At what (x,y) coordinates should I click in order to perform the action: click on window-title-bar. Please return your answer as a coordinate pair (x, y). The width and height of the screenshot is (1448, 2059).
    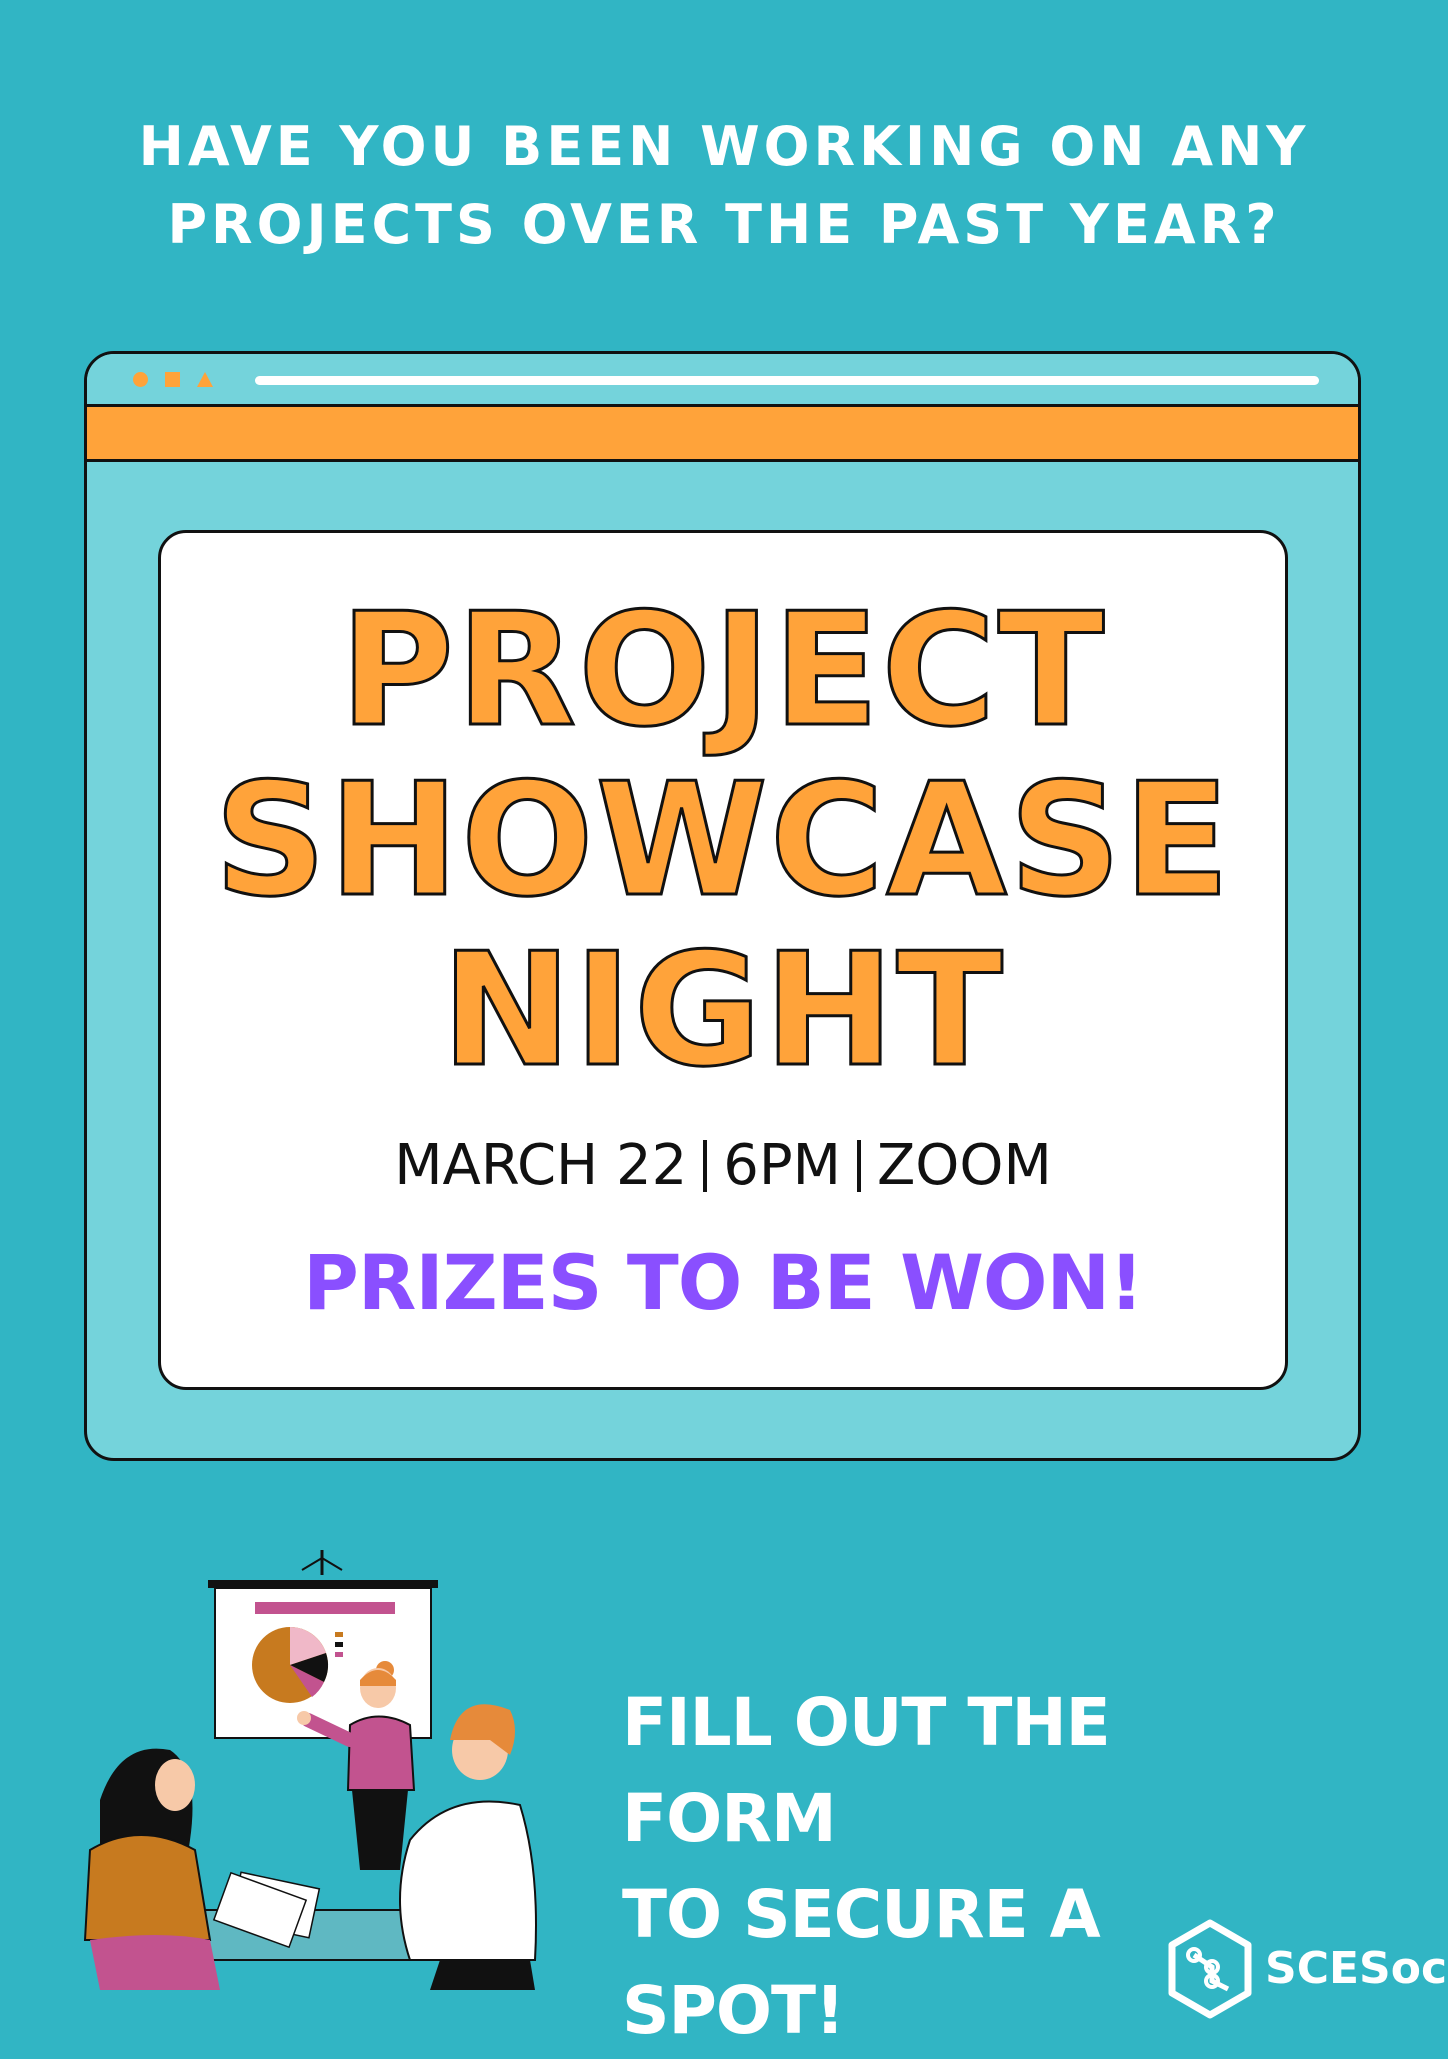
    Looking at the image, I should click on (722, 380).